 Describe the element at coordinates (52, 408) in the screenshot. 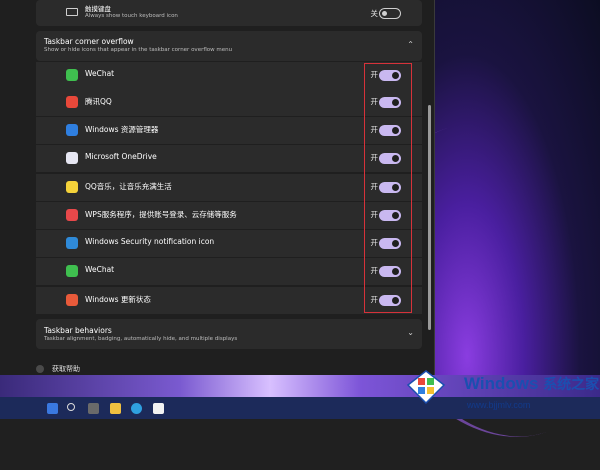

I see `start-icon` at that location.